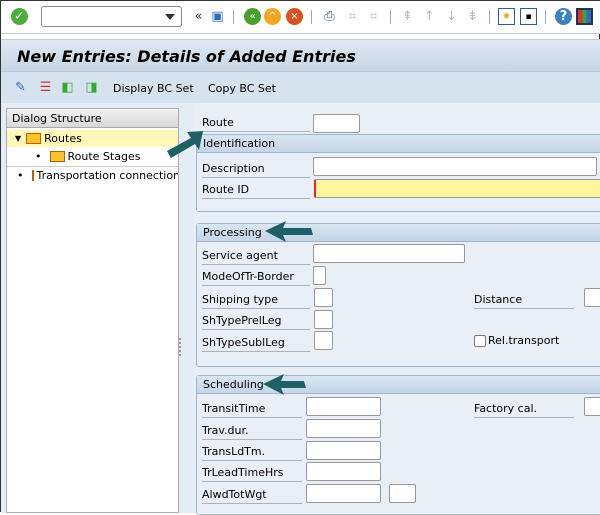 This screenshot has height=515, width=600. Describe the element at coordinates (240, 263) in the screenshot. I see `annotation-arrows` at that location.